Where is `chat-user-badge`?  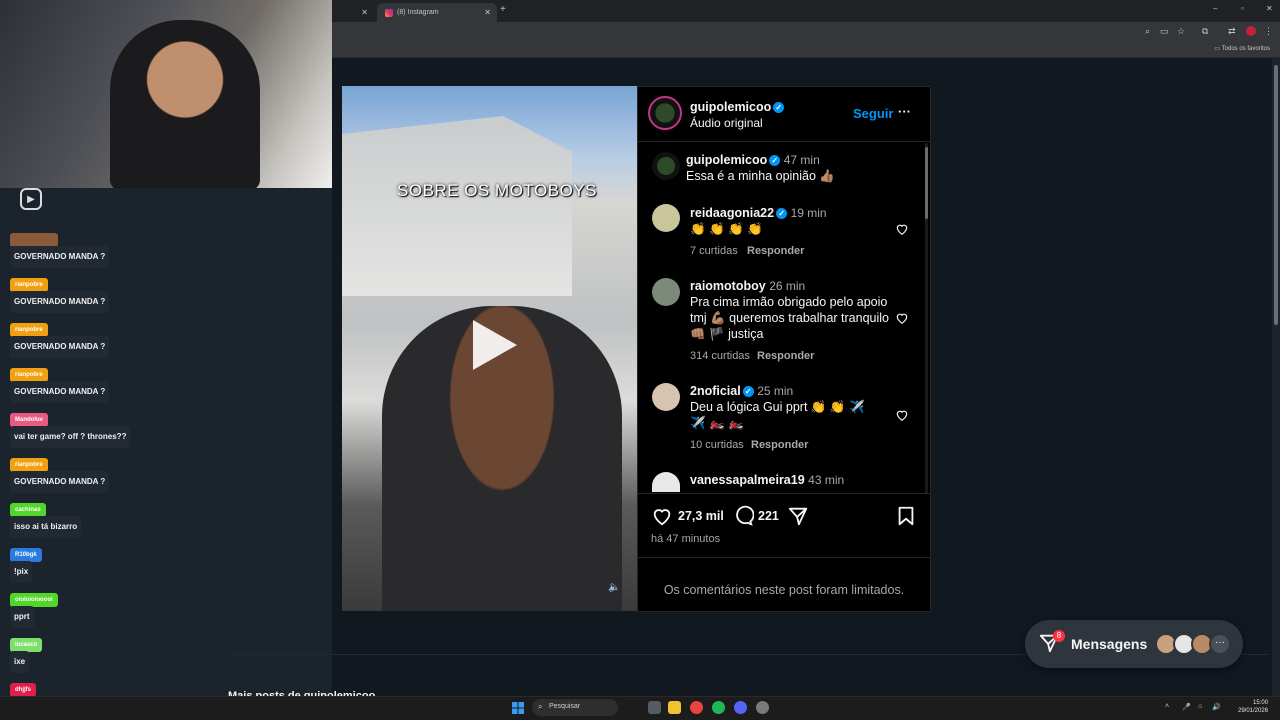 chat-user-badge is located at coordinates (34, 240).